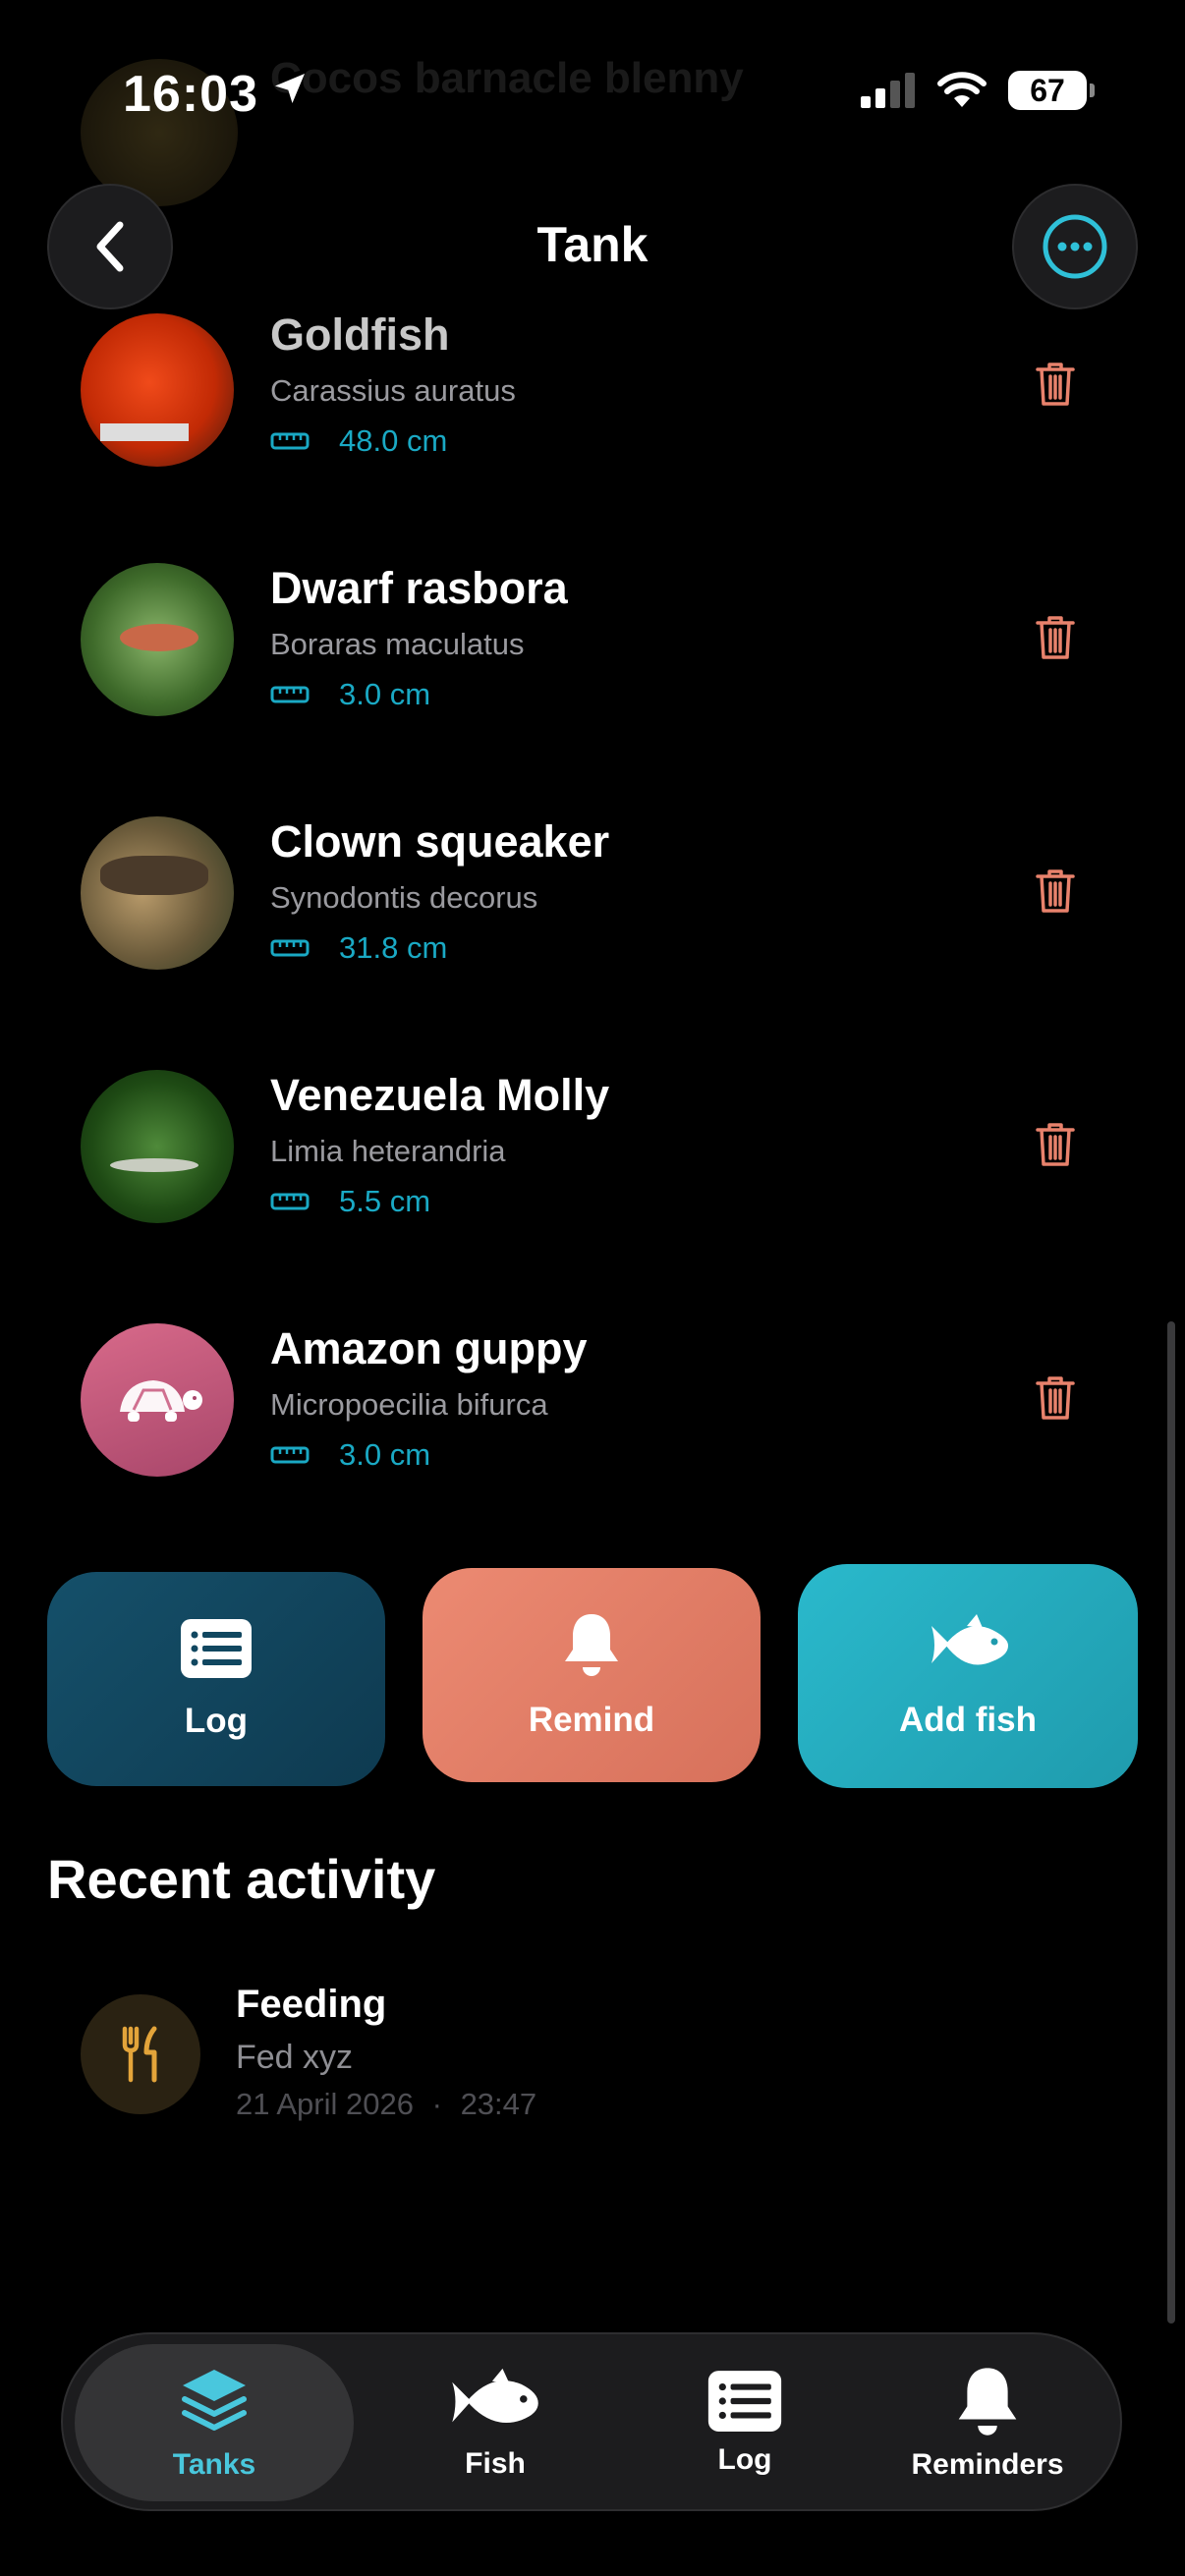 Image resolution: width=1185 pixels, height=2576 pixels. I want to click on signal-icon, so click(888, 90).